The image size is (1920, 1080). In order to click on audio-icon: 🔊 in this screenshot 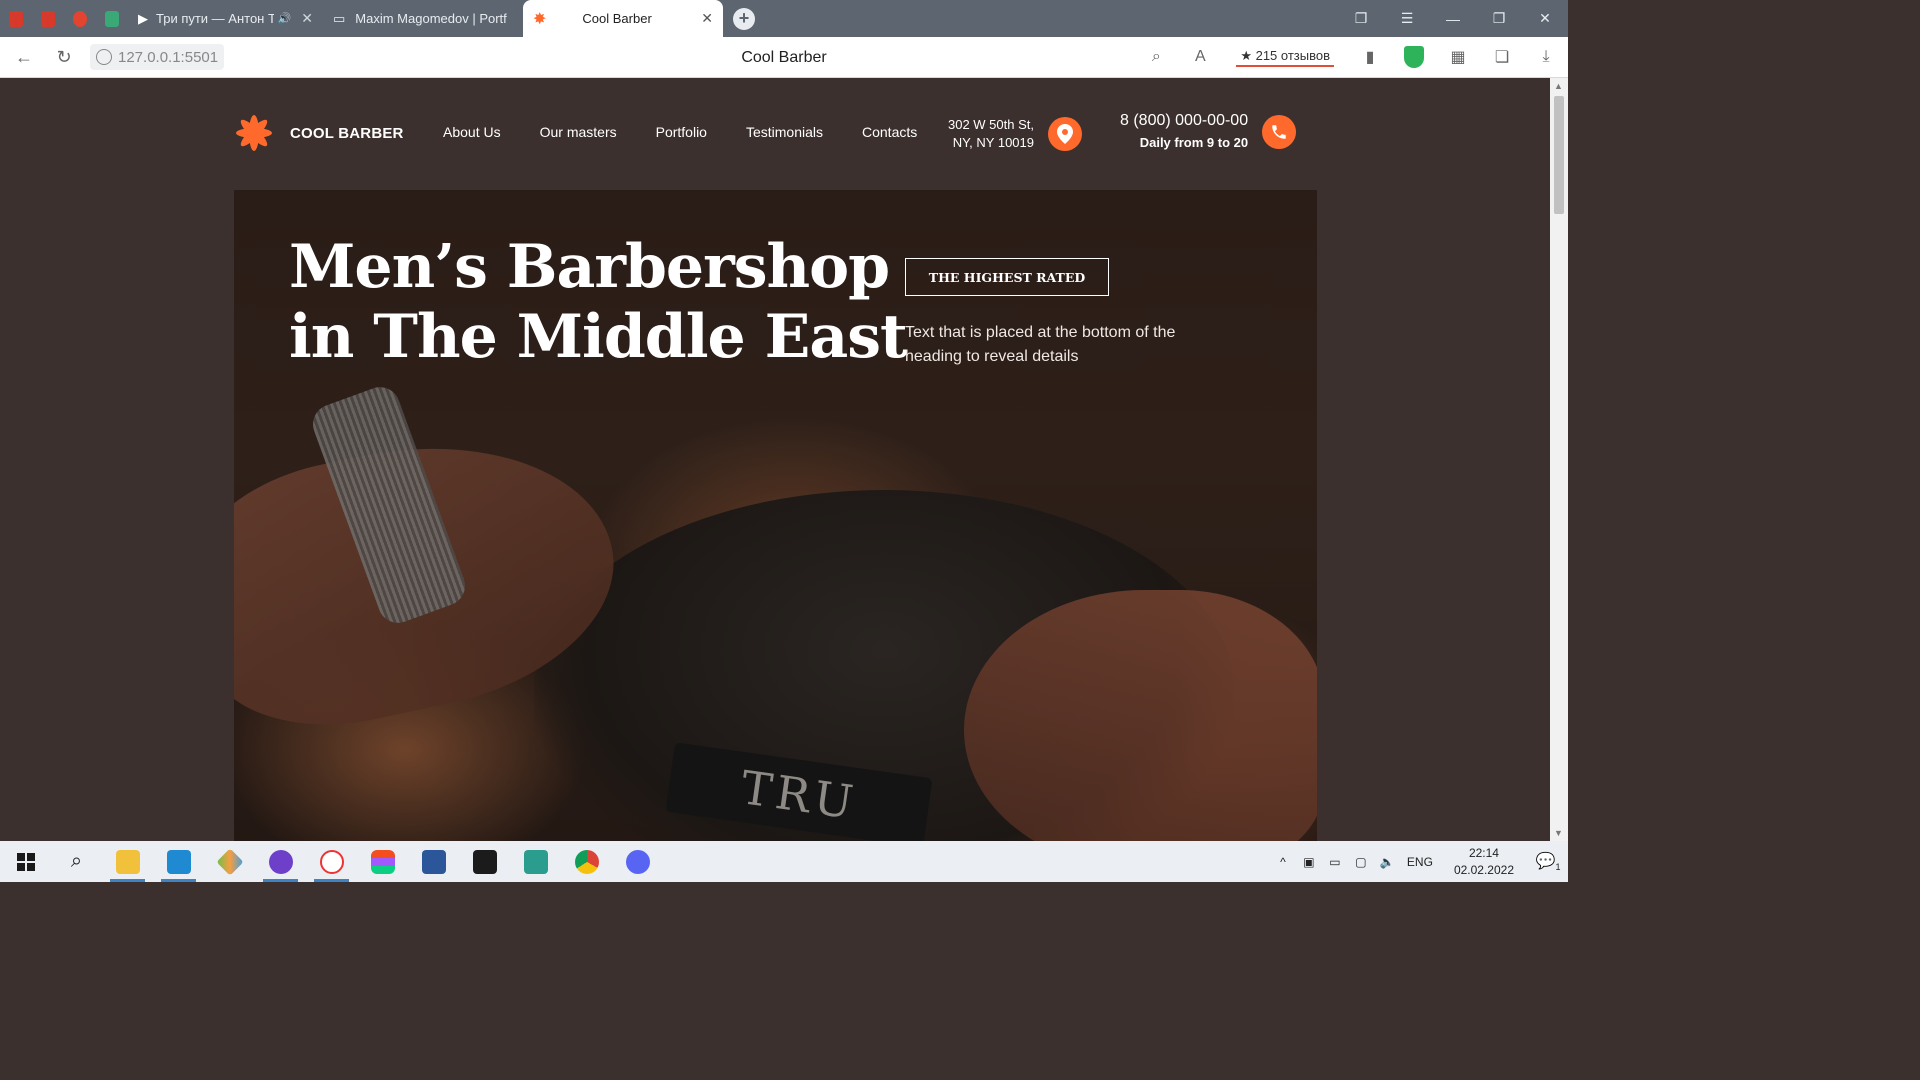, I will do `click(285, 18)`.